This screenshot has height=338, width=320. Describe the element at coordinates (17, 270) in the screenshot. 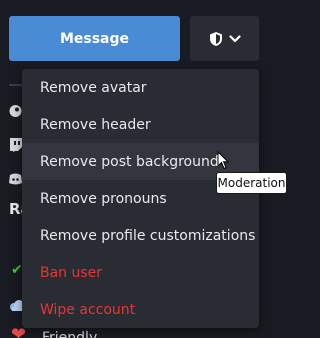

I see `check-icon: ✔` at that location.